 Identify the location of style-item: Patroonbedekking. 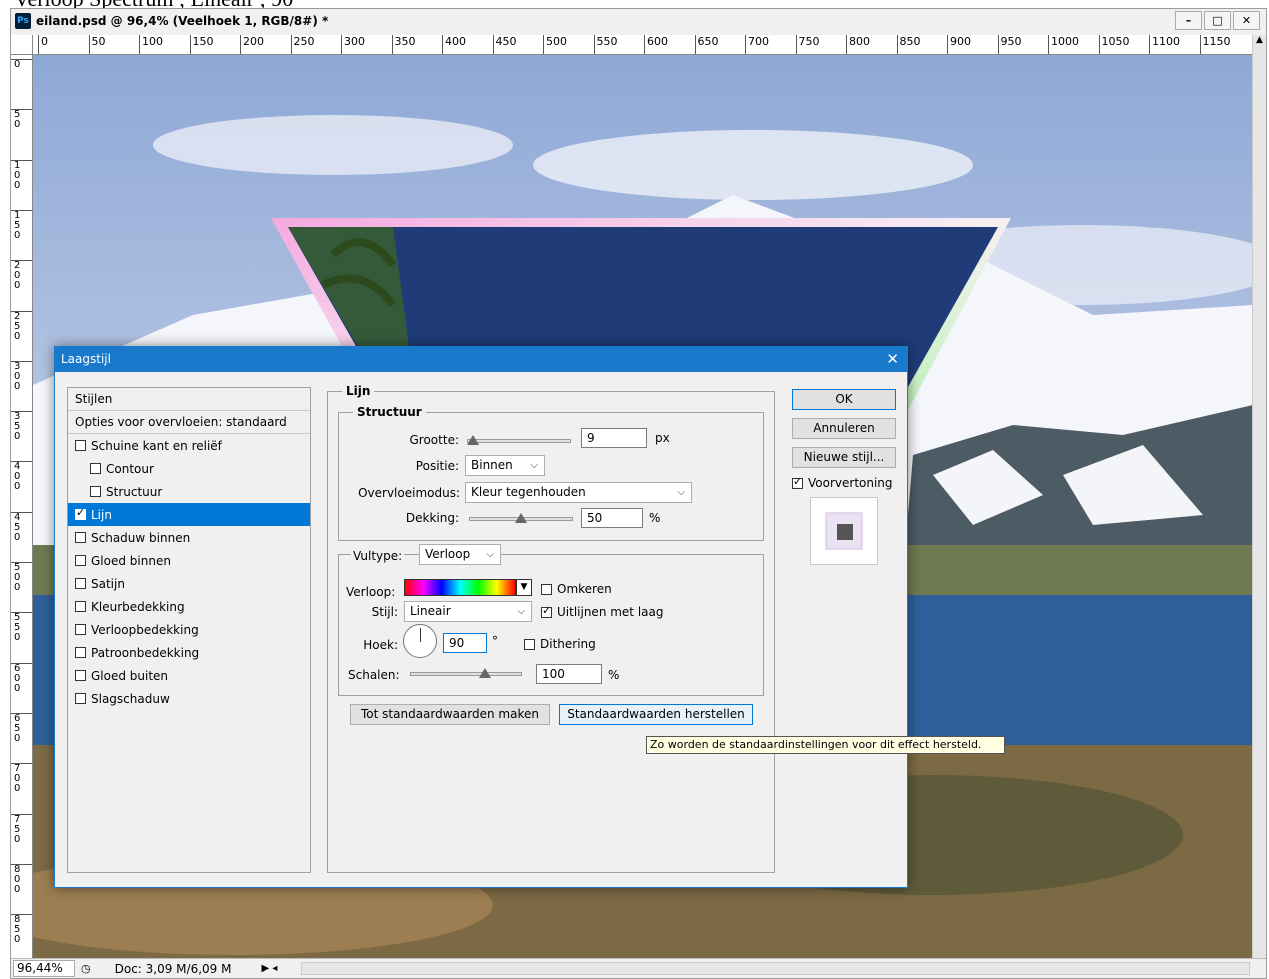
(189, 652).